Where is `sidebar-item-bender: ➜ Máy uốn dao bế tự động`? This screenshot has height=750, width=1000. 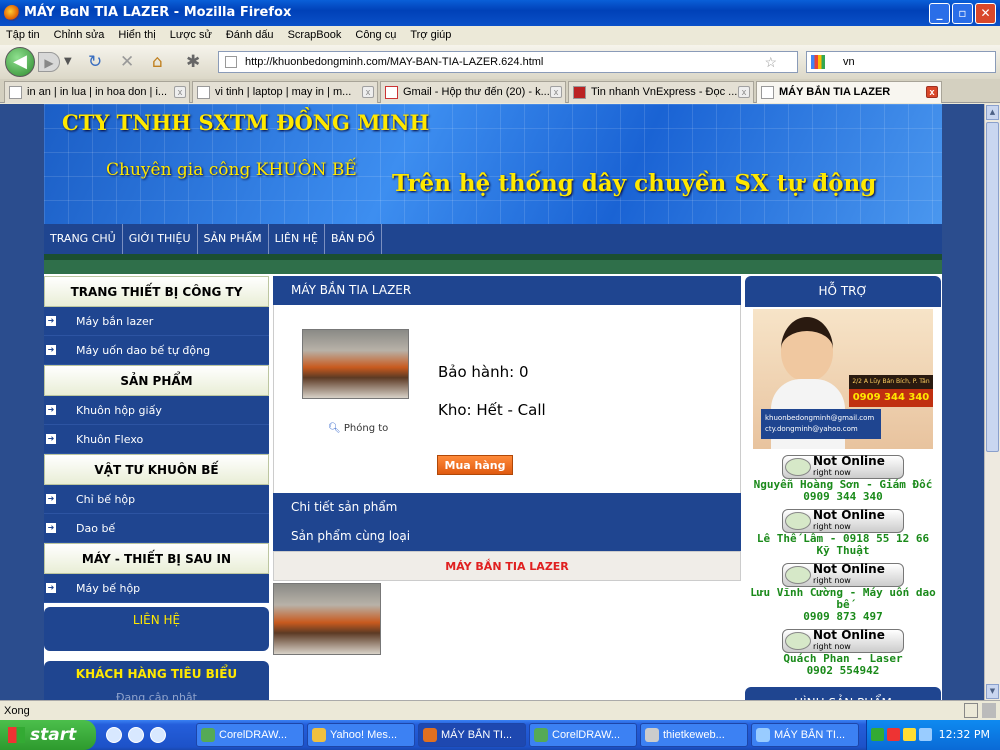 sidebar-item-bender: ➜ Máy uốn dao bế tự động is located at coordinates (156, 350).